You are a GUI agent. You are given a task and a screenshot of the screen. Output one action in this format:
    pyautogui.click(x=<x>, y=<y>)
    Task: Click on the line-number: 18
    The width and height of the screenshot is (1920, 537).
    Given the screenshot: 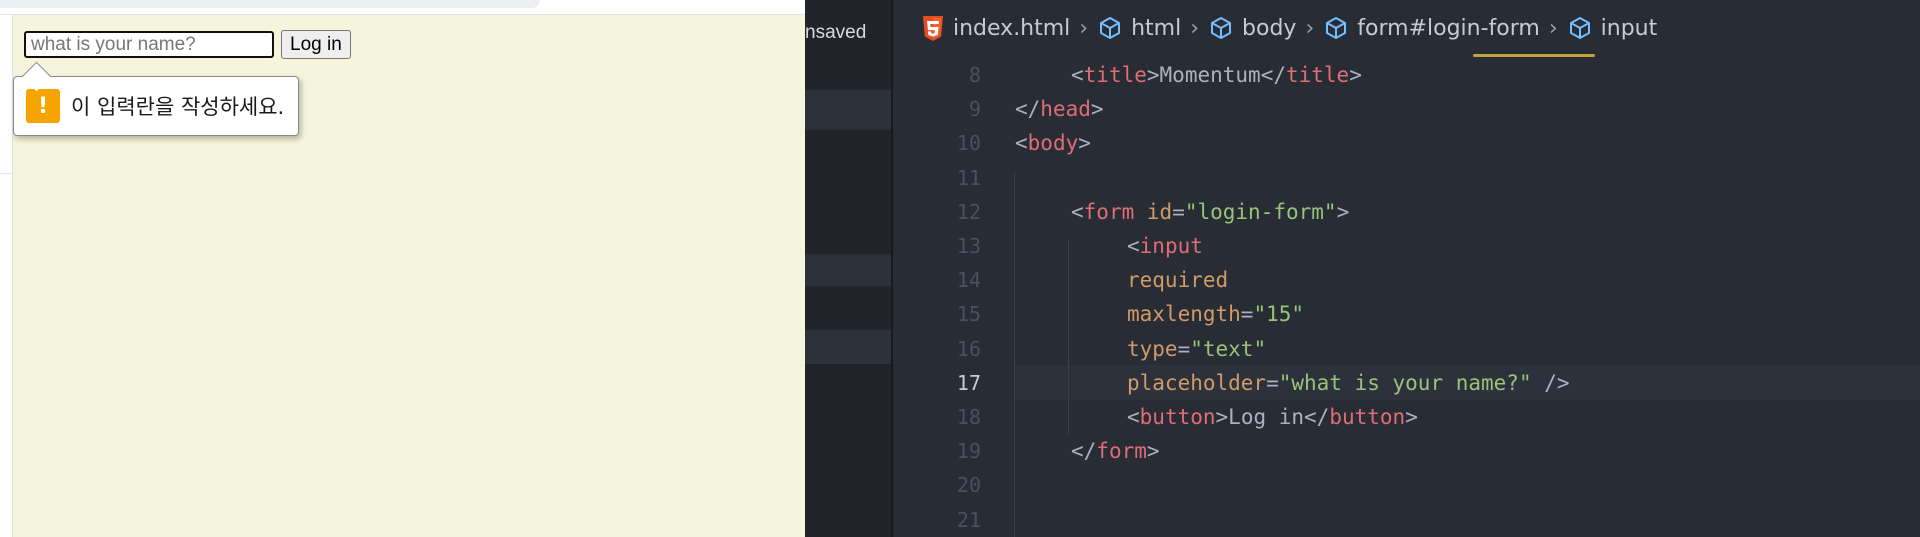 What is the action you would take?
    pyautogui.click(x=968, y=417)
    